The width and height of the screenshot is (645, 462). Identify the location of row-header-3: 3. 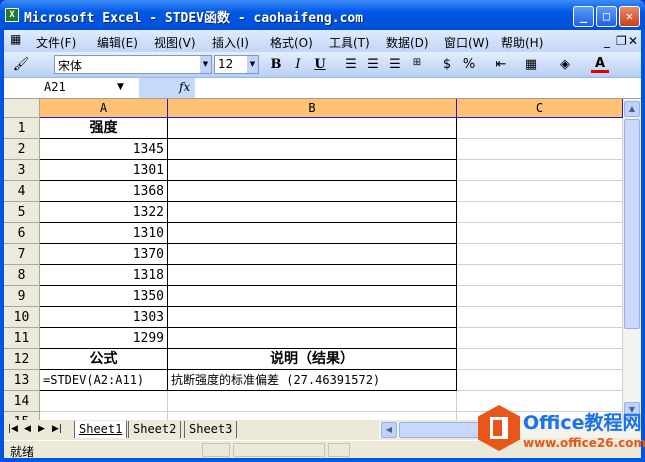
(22, 170).